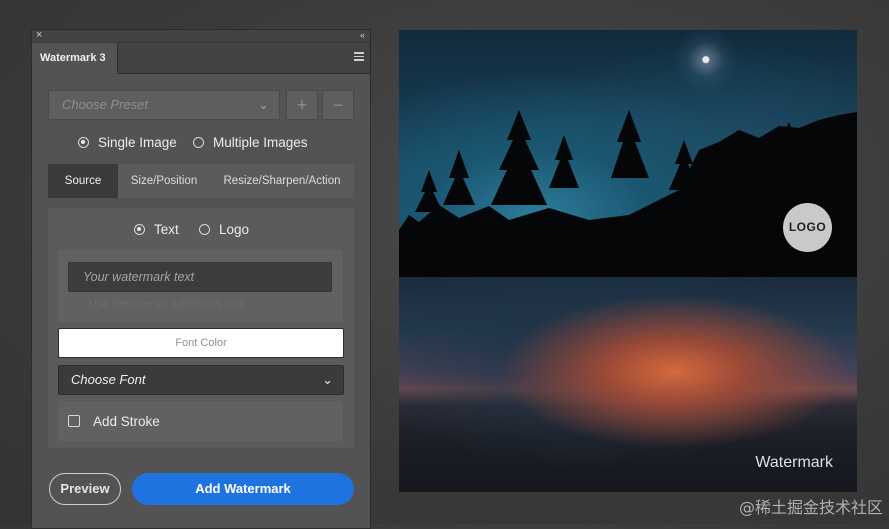  I want to click on panel-tab-bar: Watermark 3, so click(201, 58).